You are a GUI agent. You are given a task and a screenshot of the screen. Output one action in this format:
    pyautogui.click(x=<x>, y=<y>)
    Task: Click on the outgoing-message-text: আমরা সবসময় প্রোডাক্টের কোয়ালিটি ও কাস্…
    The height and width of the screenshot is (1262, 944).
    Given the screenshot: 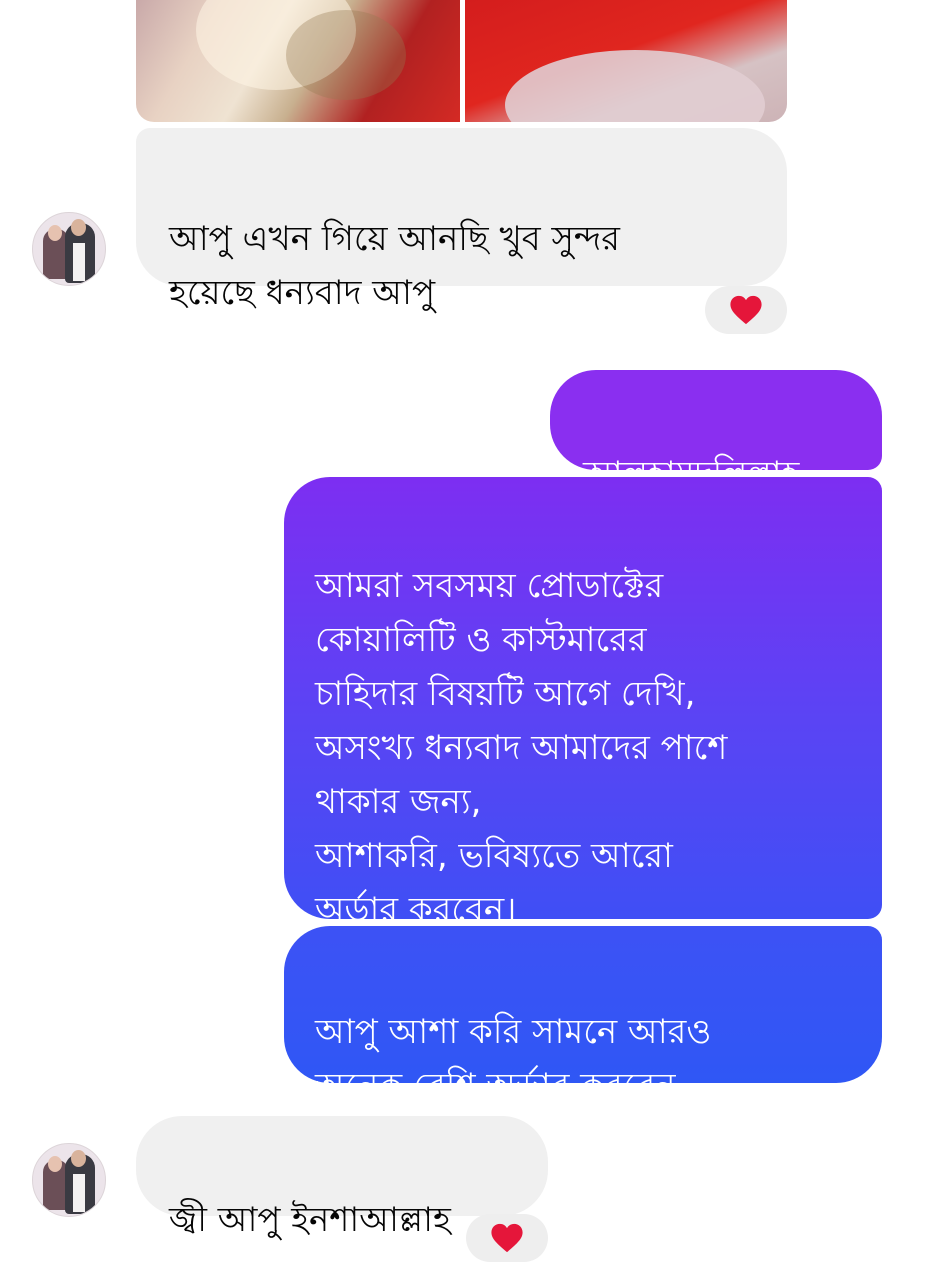 What is the action you would take?
    pyautogui.click(x=521, y=748)
    